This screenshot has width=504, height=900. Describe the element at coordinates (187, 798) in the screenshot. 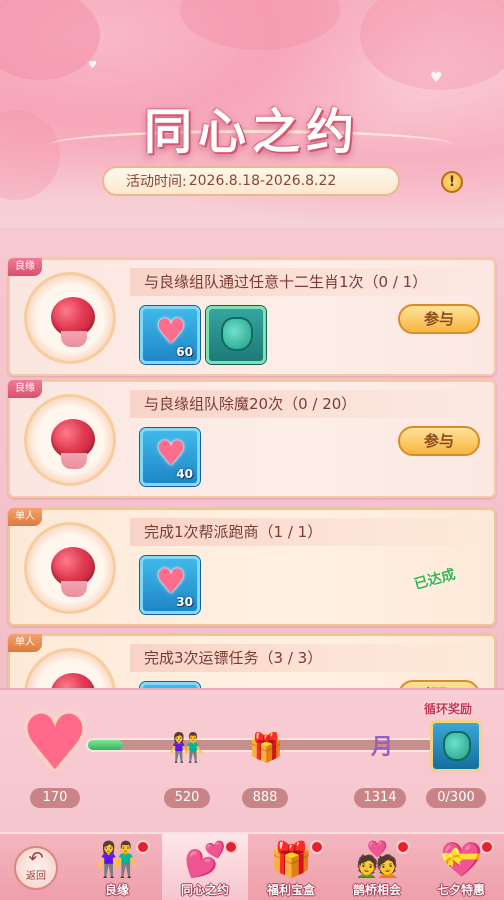

I see `milestone-value: 520` at that location.